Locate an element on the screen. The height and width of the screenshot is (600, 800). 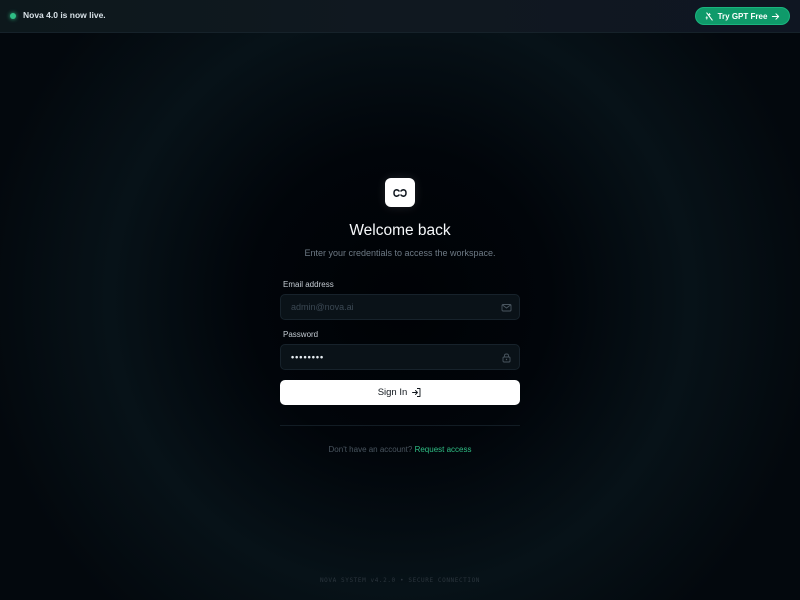
sparkle-slash-icon is located at coordinates (709, 16).